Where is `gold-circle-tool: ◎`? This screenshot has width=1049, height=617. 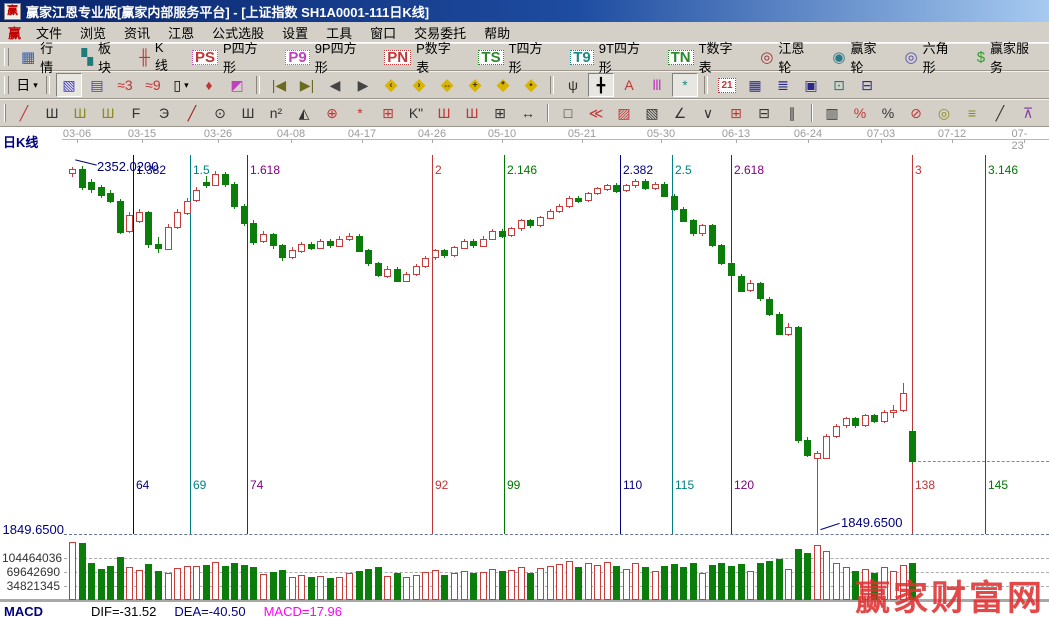 gold-circle-tool: ◎ is located at coordinates (944, 113).